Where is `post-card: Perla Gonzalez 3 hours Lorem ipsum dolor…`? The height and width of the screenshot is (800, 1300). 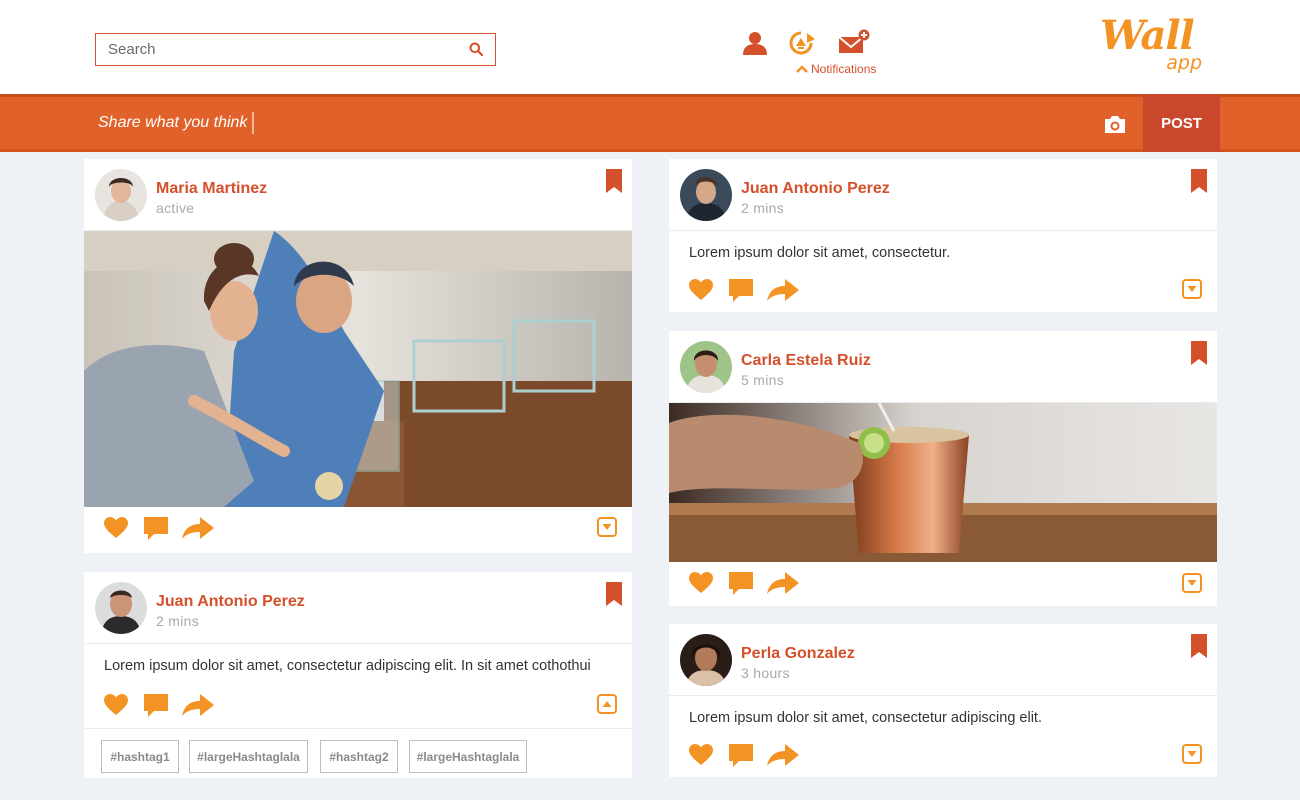
post-card: Perla Gonzalez 3 hours Lorem ipsum dolor… is located at coordinates (943, 700).